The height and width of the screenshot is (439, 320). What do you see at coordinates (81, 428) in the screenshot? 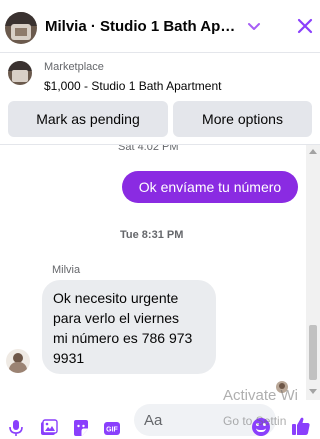
I see `sticker-icon` at bounding box center [81, 428].